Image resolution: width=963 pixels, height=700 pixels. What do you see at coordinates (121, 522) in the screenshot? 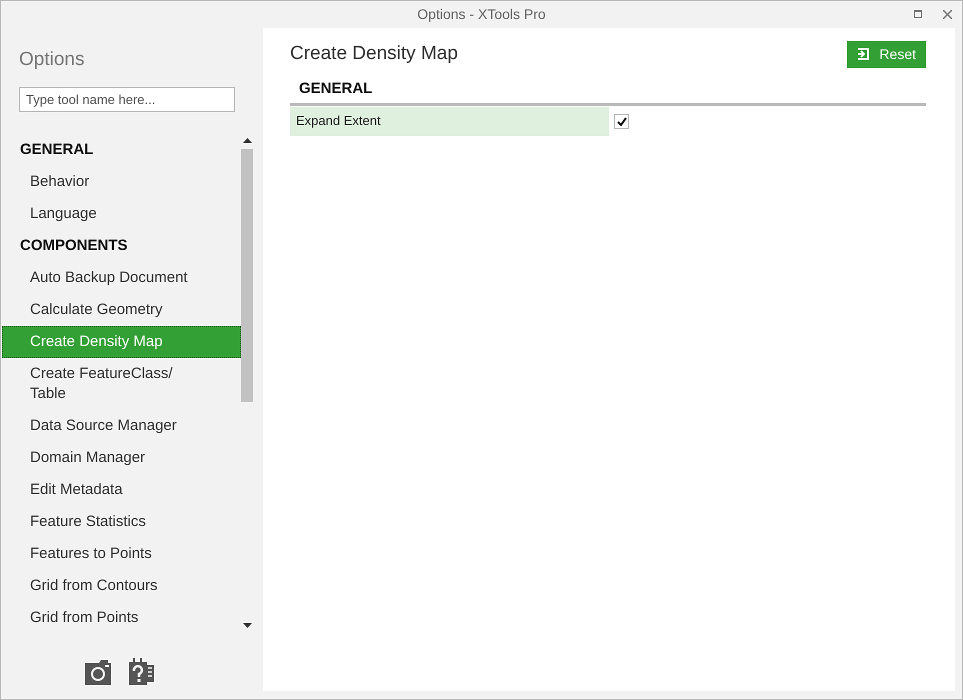
I see `sidebar-item: Feature Statistics` at bounding box center [121, 522].